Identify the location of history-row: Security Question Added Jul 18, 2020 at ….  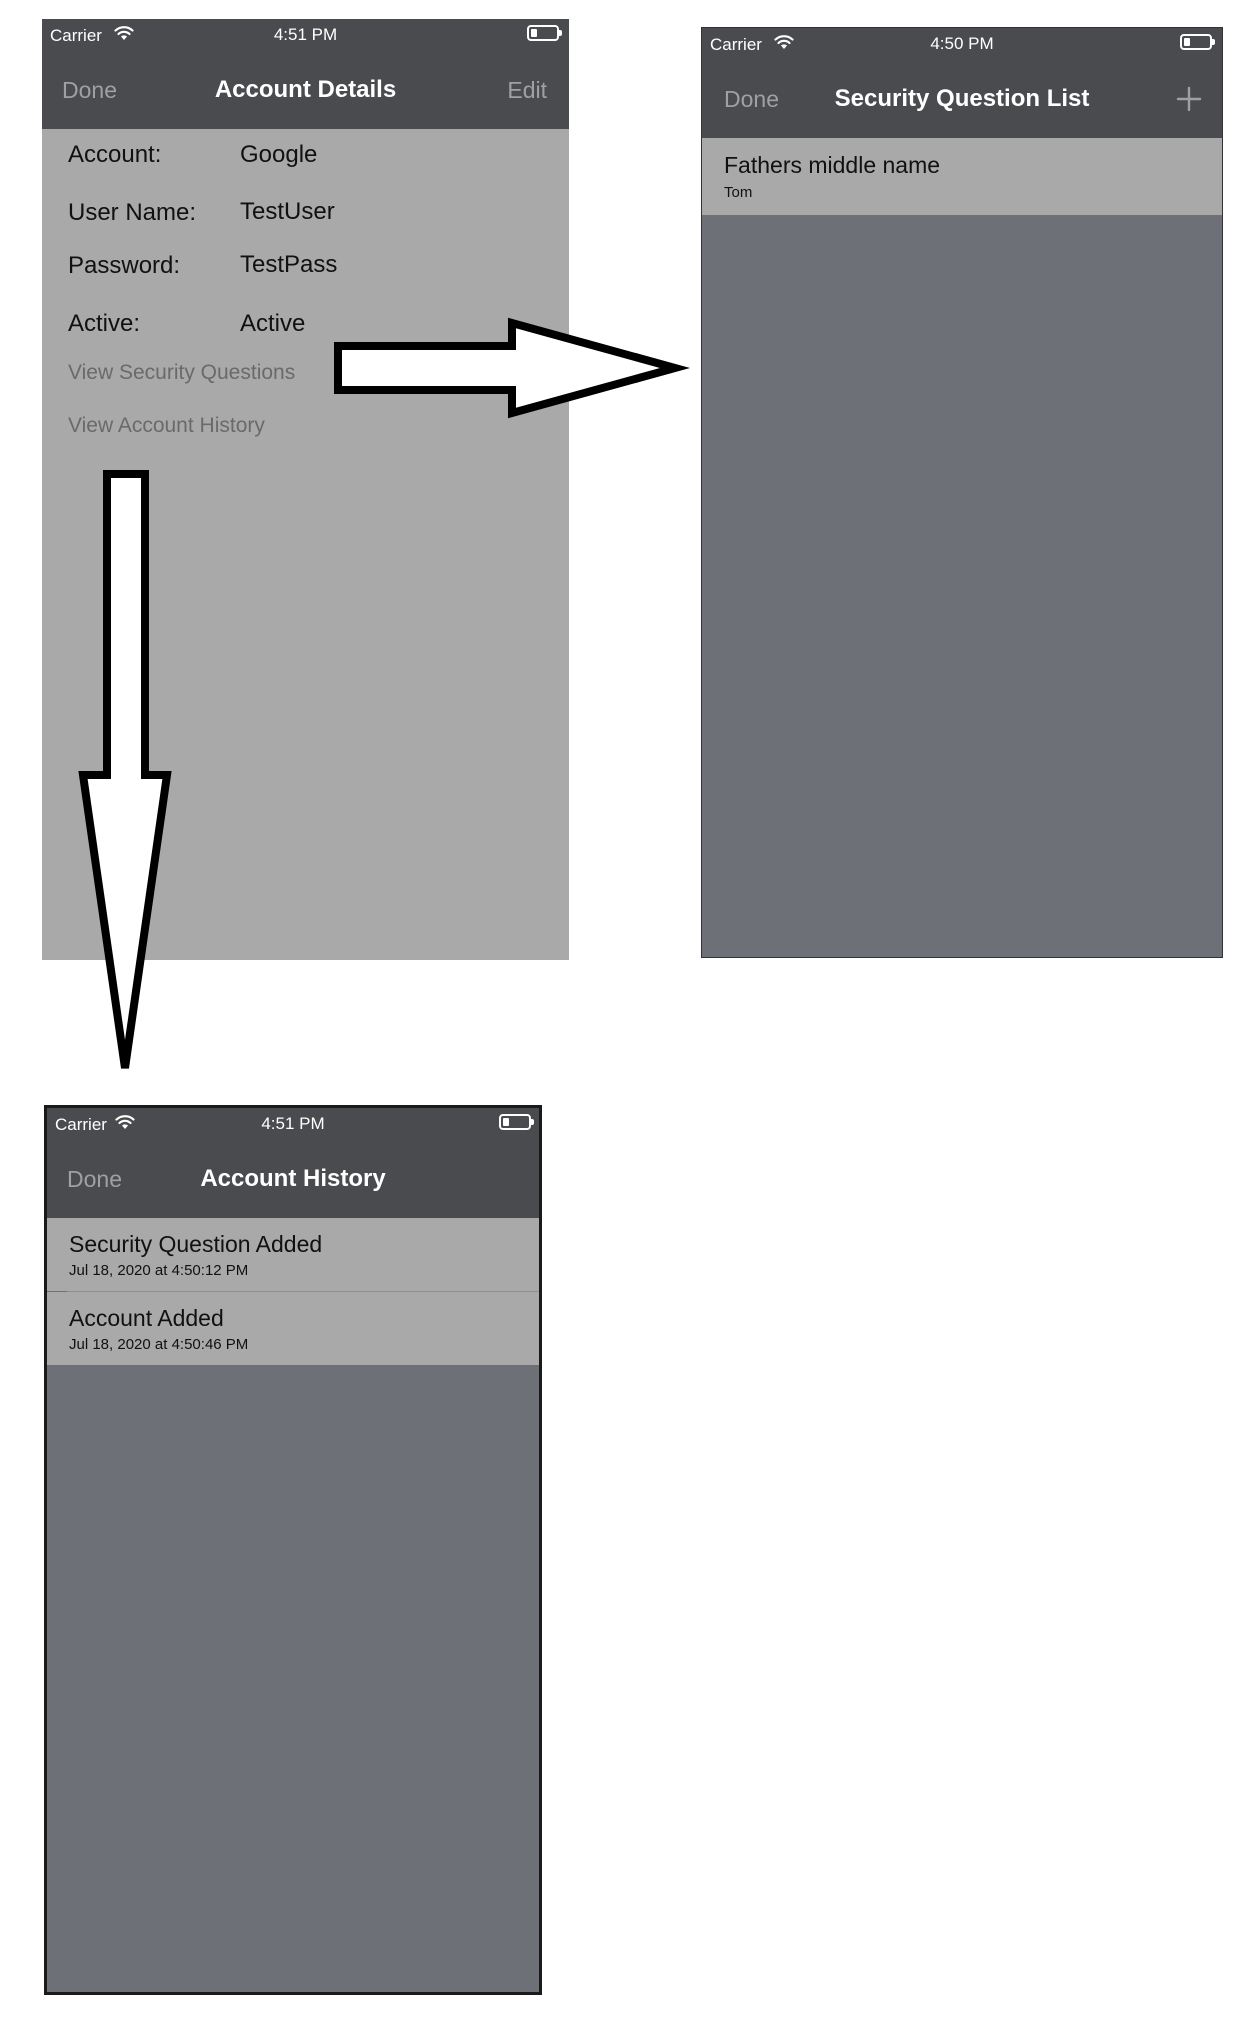
(293, 1254).